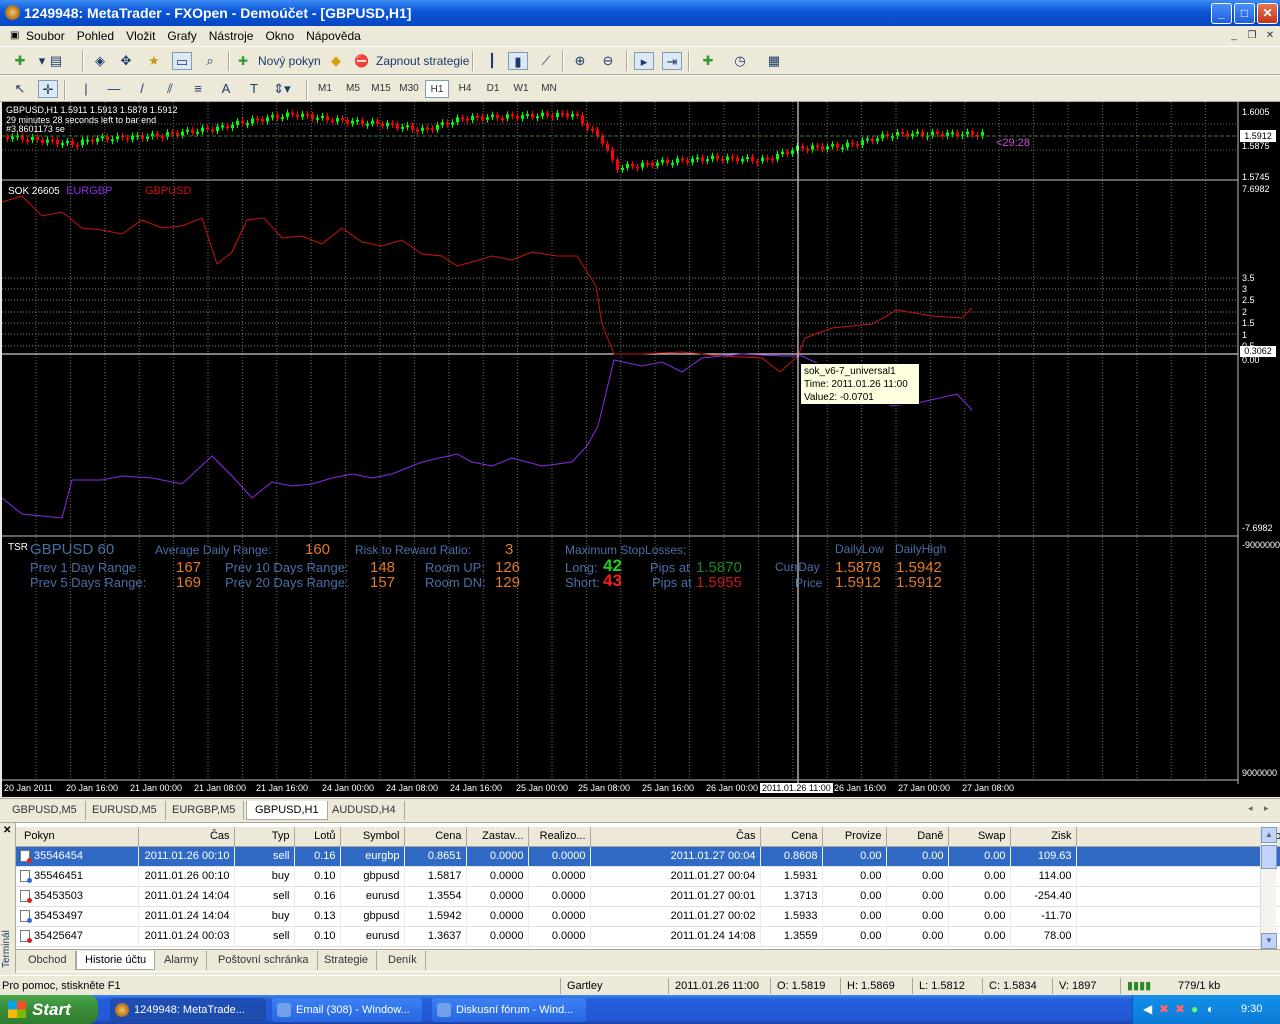 The height and width of the screenshot is (1024, 1280). Describe the element at coordinates (411, 61) in the screenshot. I see `expert-advisors-button: ⛔ Zapnout strategie` at that location.